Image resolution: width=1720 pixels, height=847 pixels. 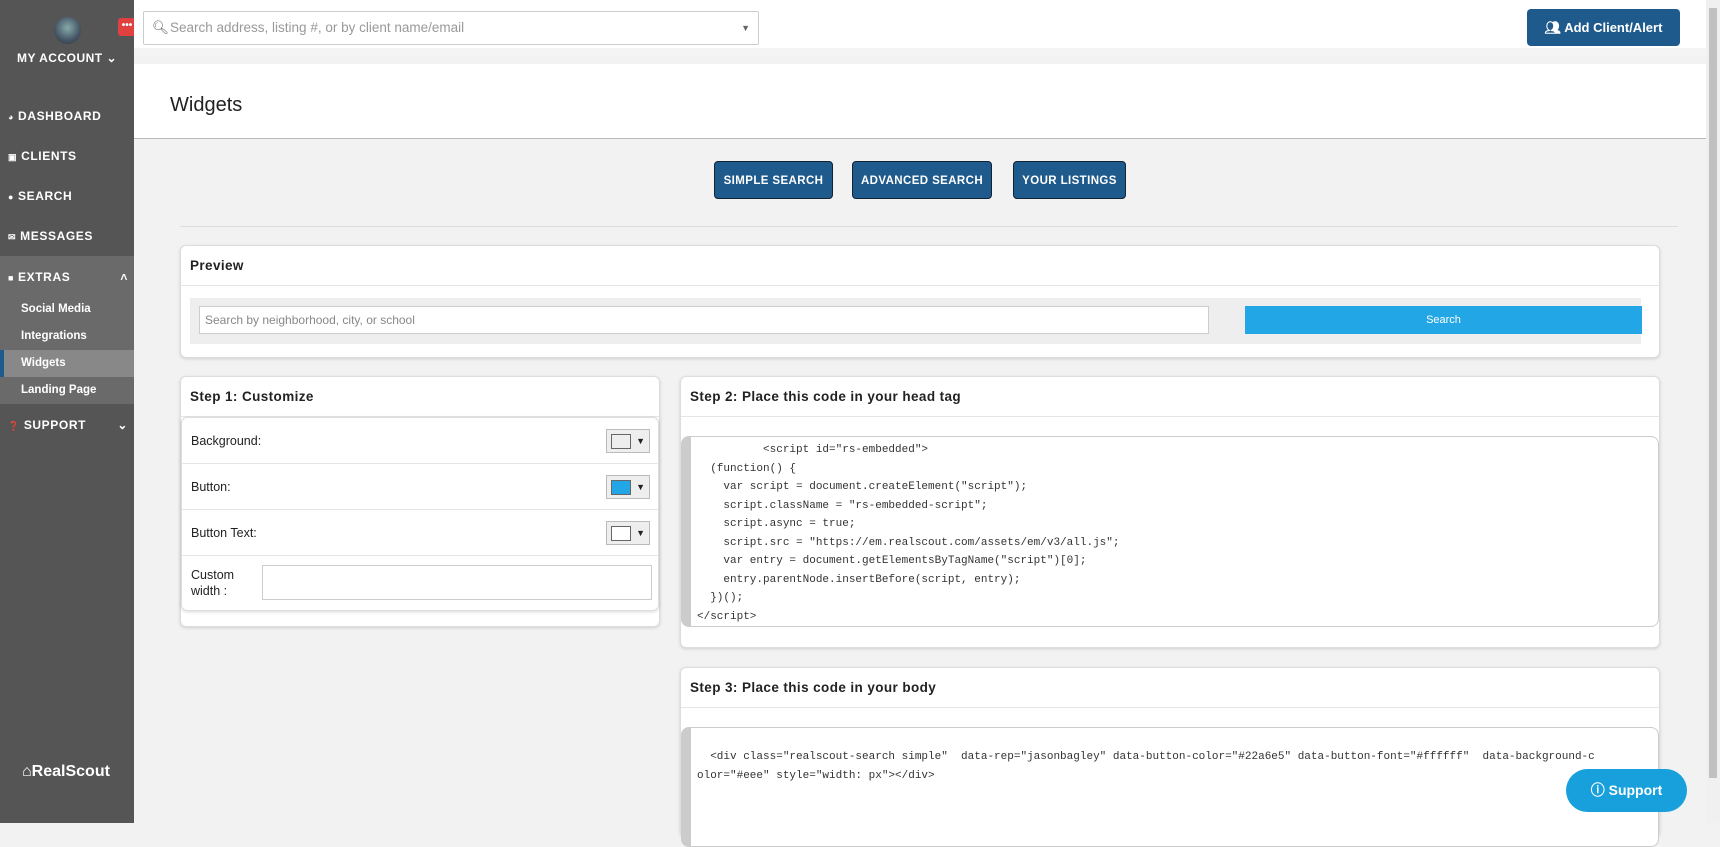 What do you see at coordinates (67, 390) in the screenshot?
I see `sidebar-sub-landing-page: Landing Page` at bounding box center [67, 390].